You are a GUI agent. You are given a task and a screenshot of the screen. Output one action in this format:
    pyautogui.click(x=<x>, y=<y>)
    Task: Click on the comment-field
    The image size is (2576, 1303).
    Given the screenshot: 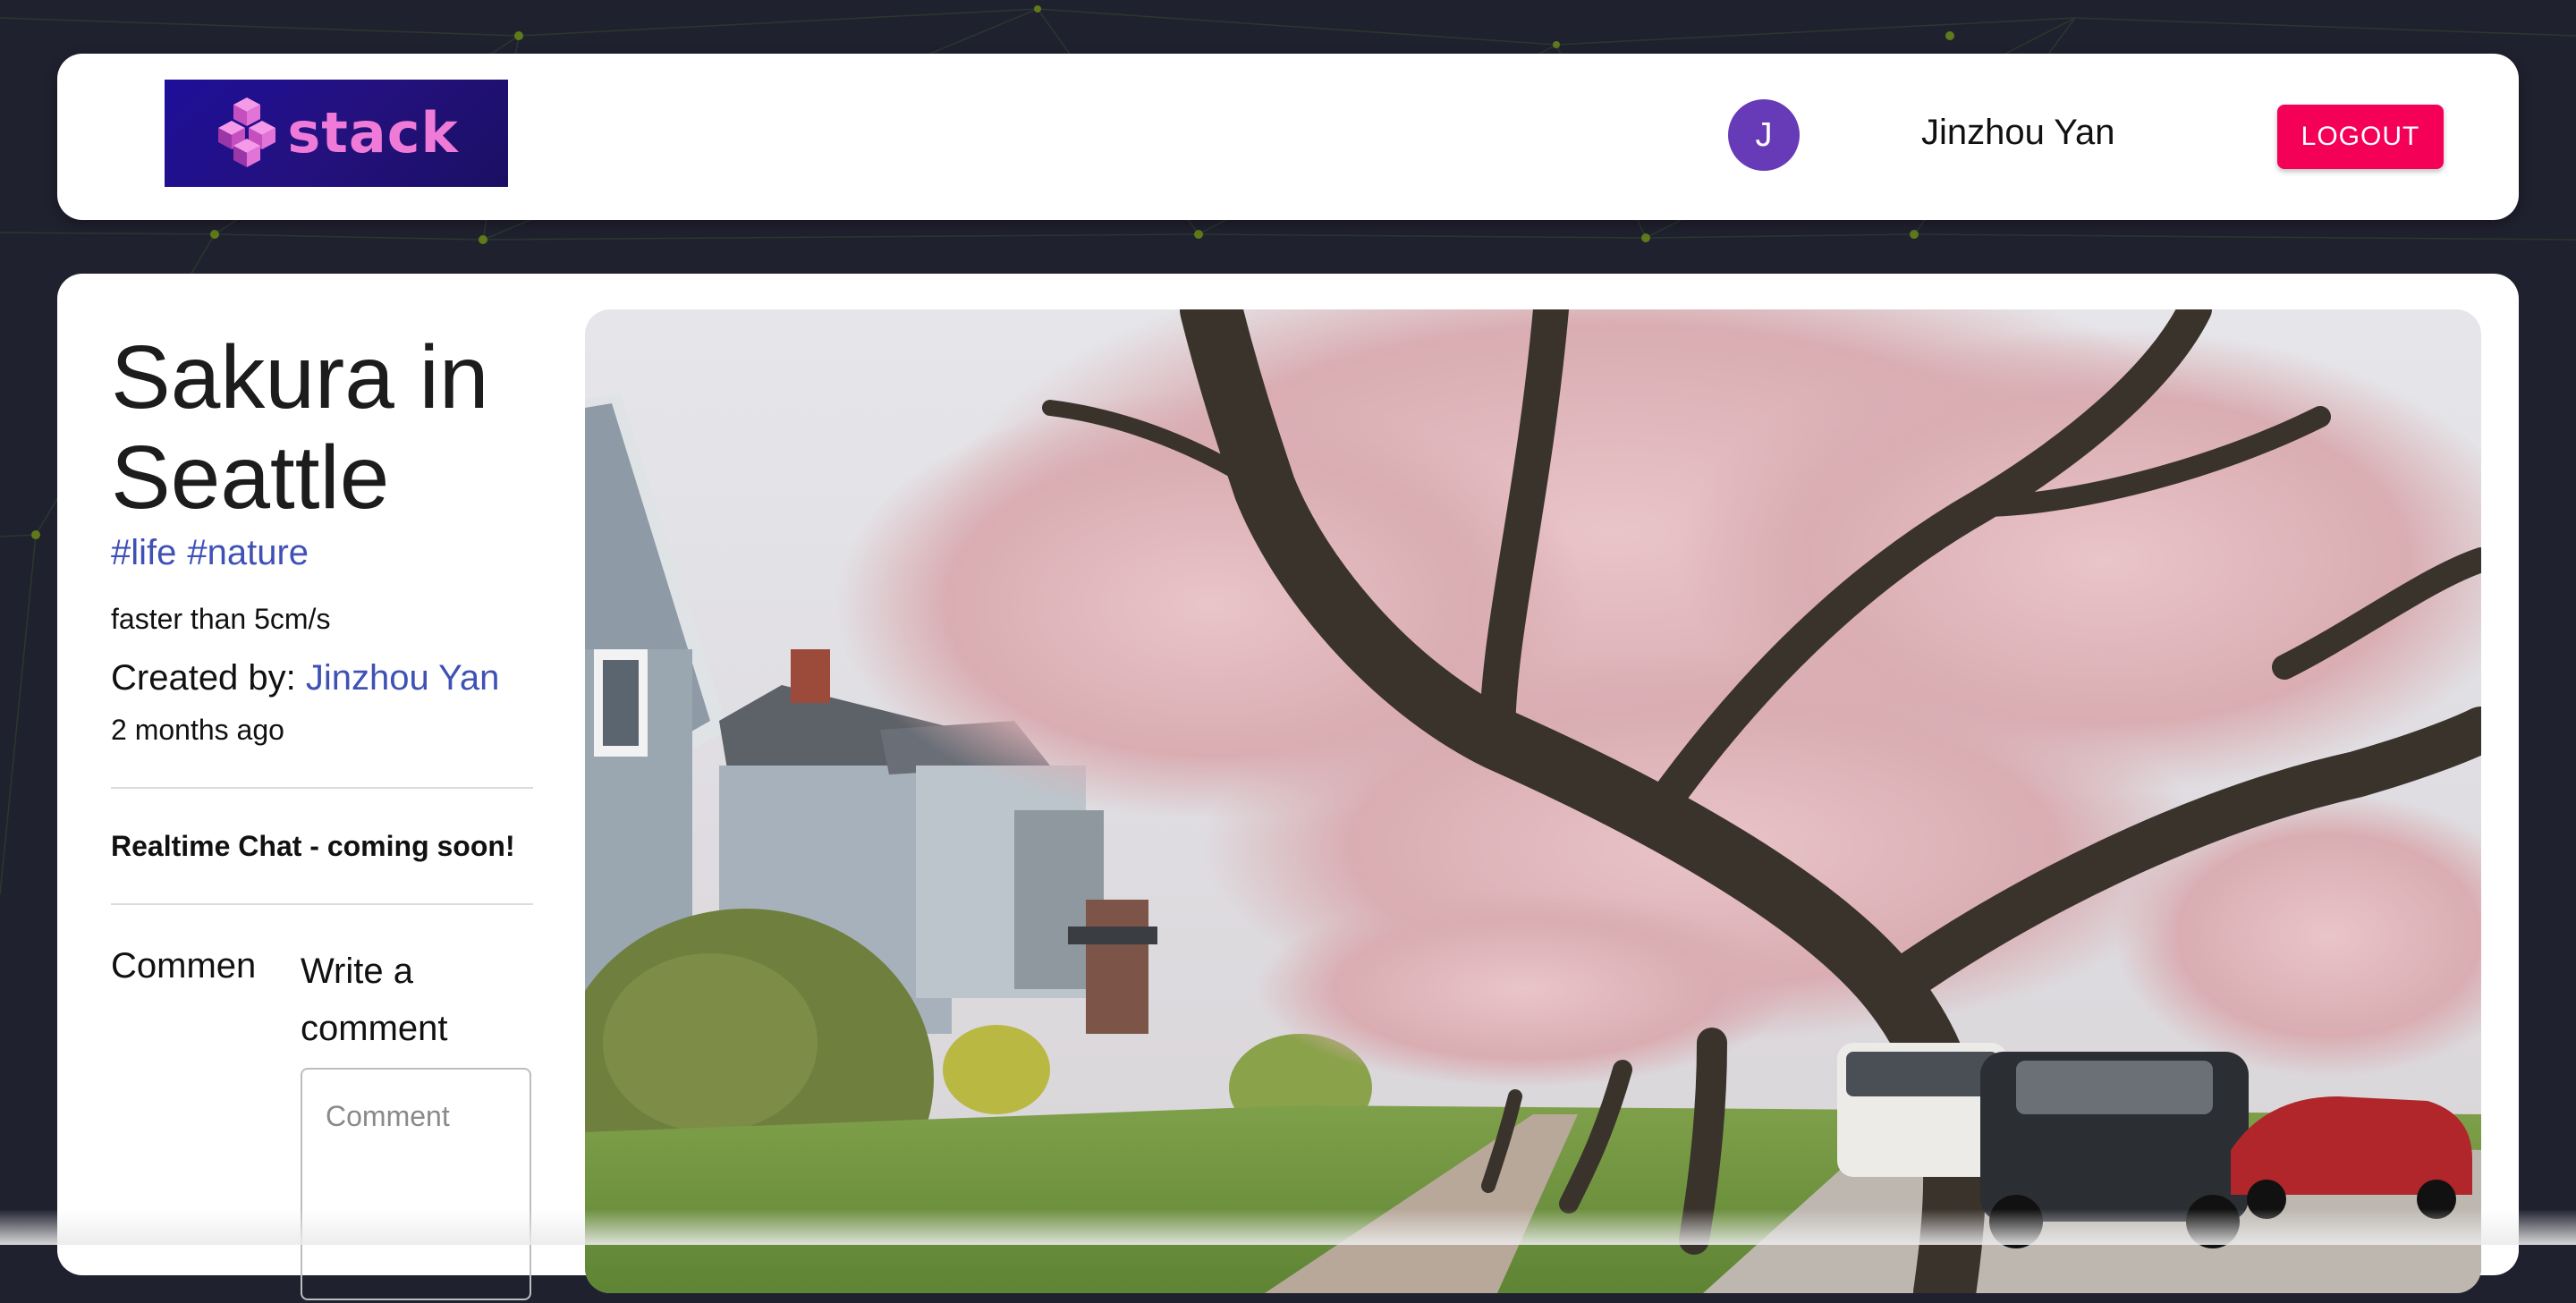 What is the action you would take?
    pyautogui.click(x=416, y=1184)
    